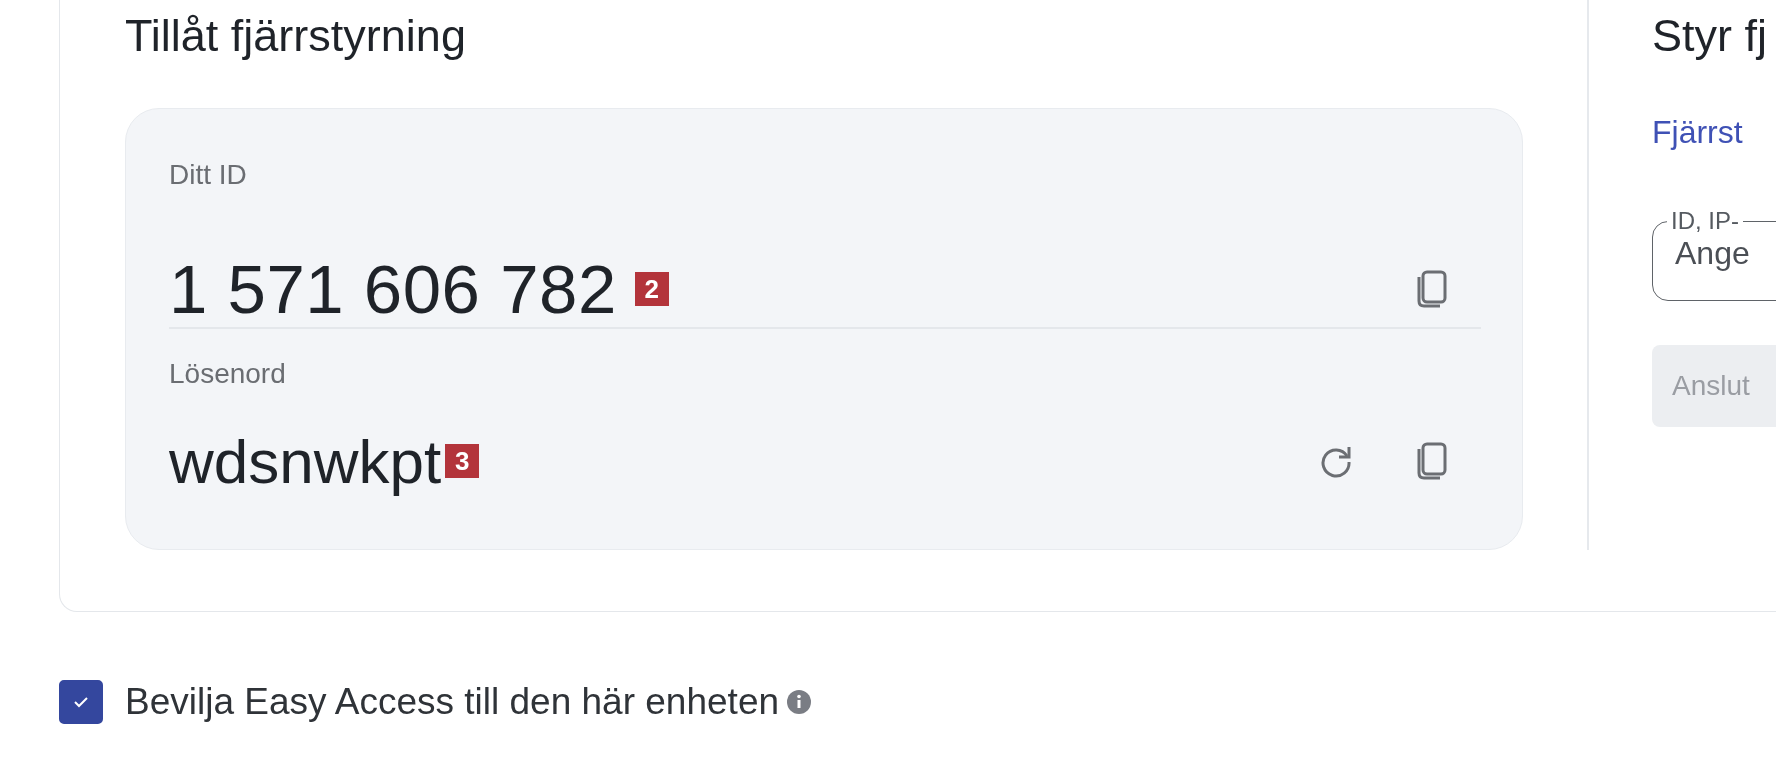 The height and width of the screenshot is (774, 1776). Describe the element at coordinates (393, 289) in the screenshot. I see `id-value: 1 571 606 782` at that location.